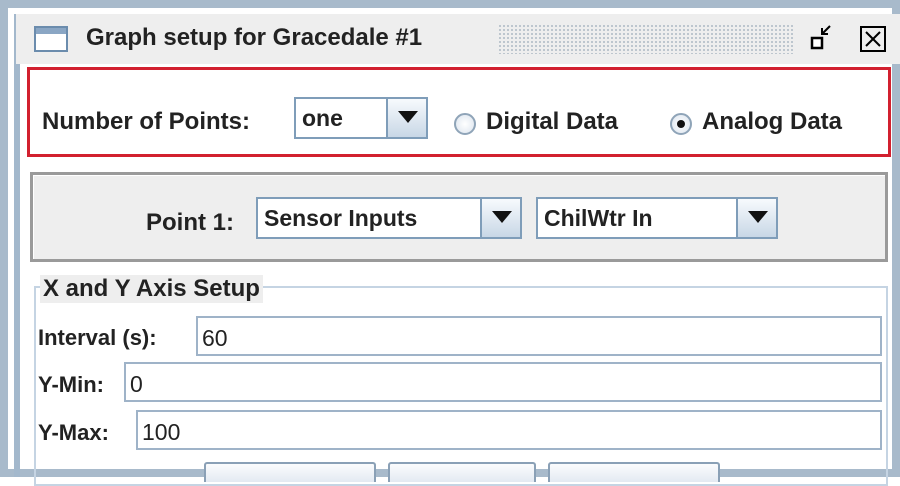 The width and height of the screenshot is (900, 486). I want to click on point-category-dropdown: Sensor Inputs, so click(389, 218).